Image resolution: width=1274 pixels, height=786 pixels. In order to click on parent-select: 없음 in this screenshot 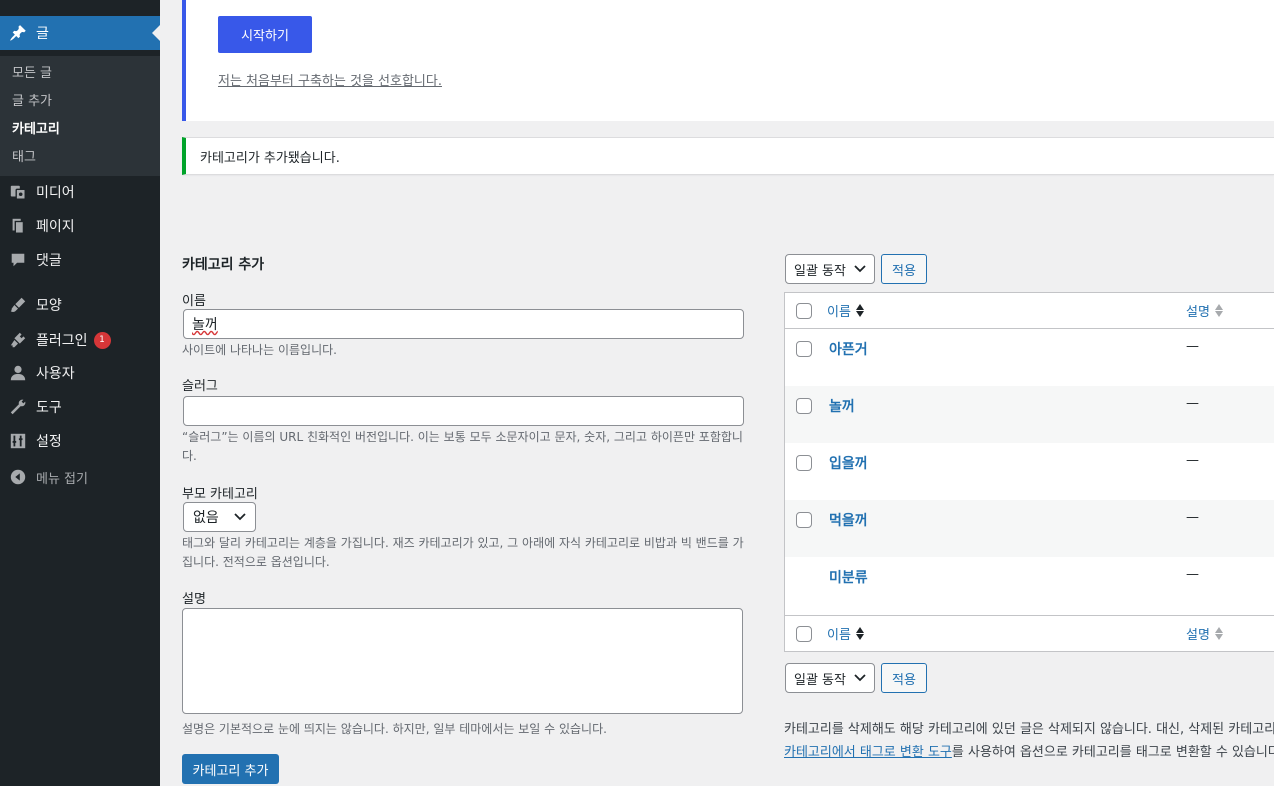, I will do `click(219, 517)`.